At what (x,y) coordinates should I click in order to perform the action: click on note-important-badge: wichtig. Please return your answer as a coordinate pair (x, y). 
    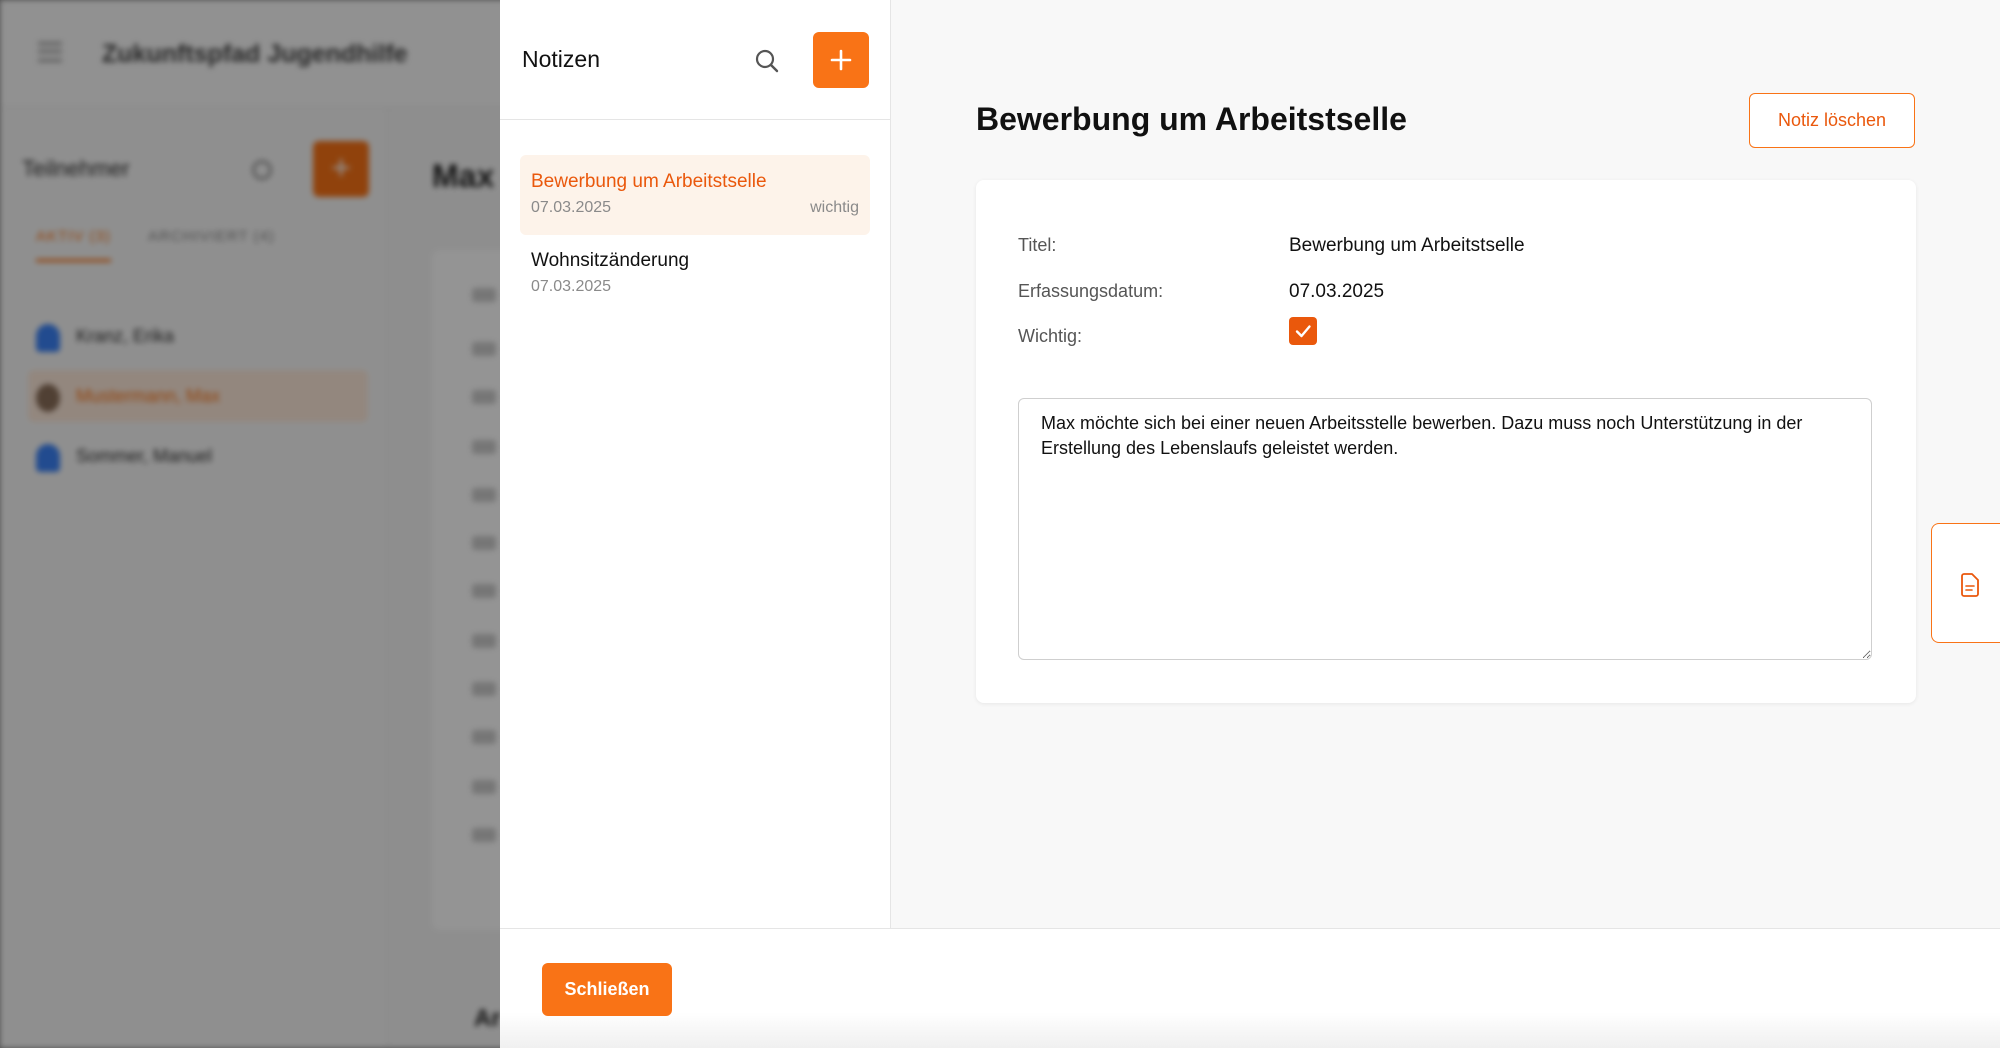
    Looking at the image, I should click on (834, 207).